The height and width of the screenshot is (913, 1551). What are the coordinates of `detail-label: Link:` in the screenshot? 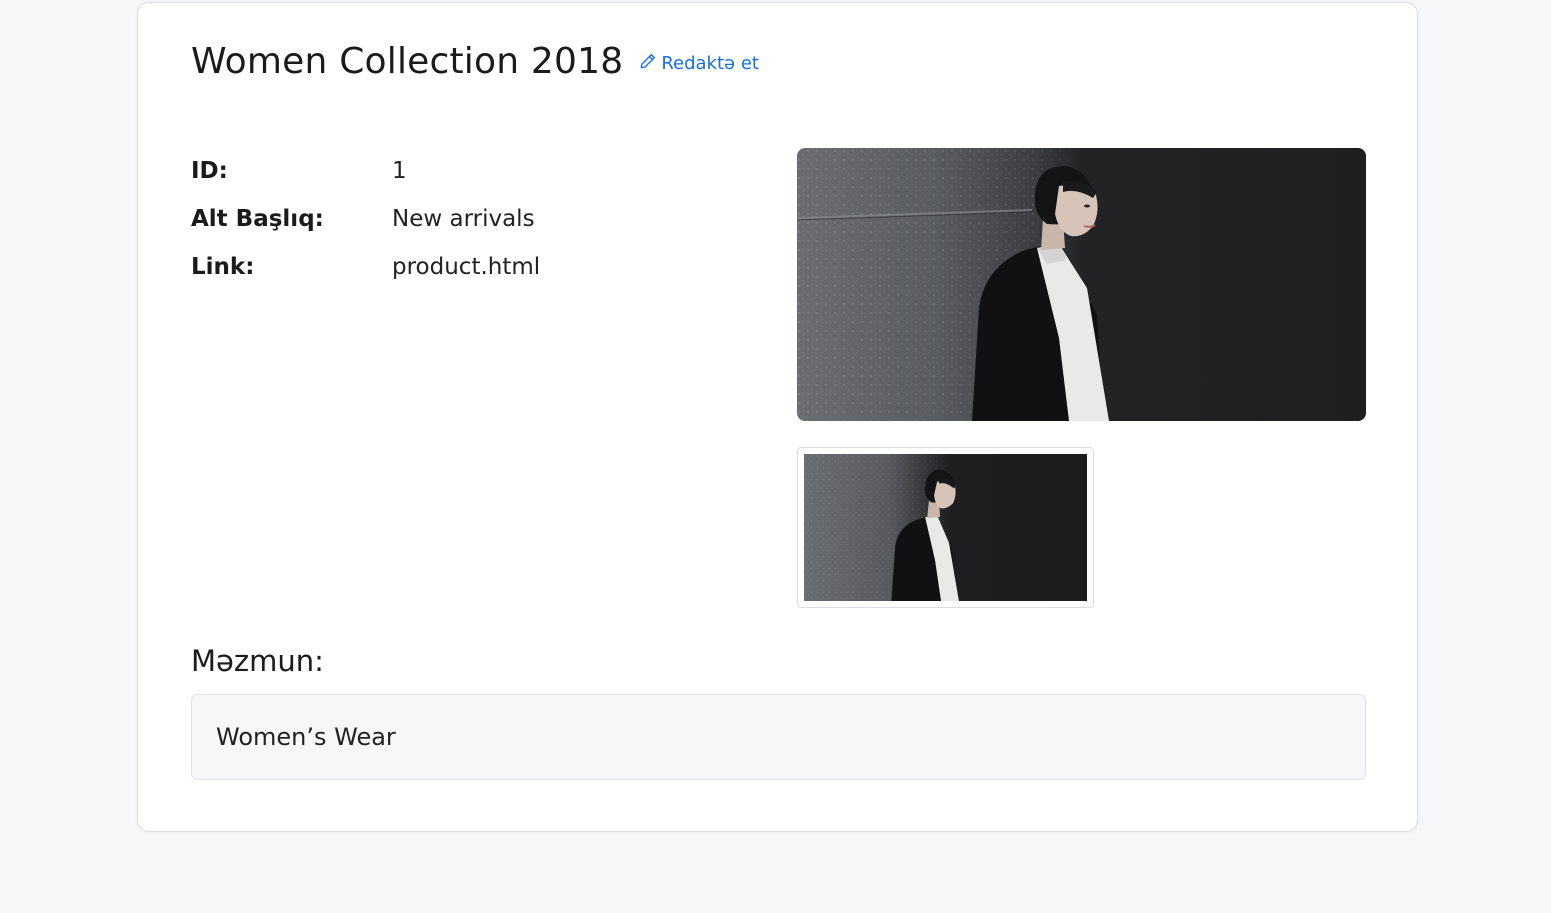 It's located at (223, 267).